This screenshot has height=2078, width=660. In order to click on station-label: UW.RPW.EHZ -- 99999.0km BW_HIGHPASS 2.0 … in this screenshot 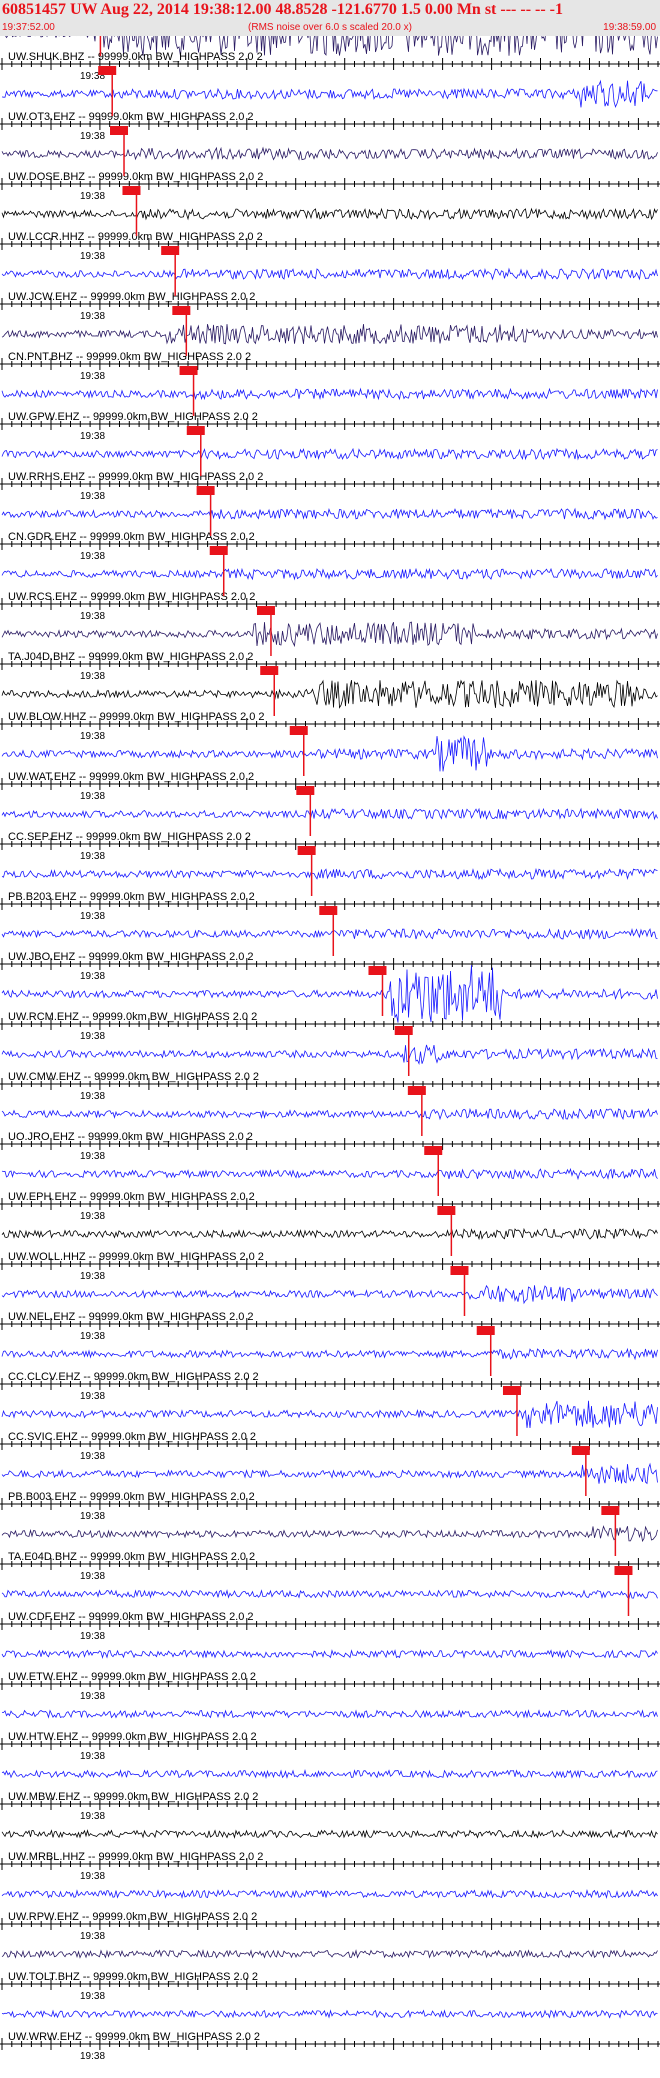, I will do `click(132, 1917)`.